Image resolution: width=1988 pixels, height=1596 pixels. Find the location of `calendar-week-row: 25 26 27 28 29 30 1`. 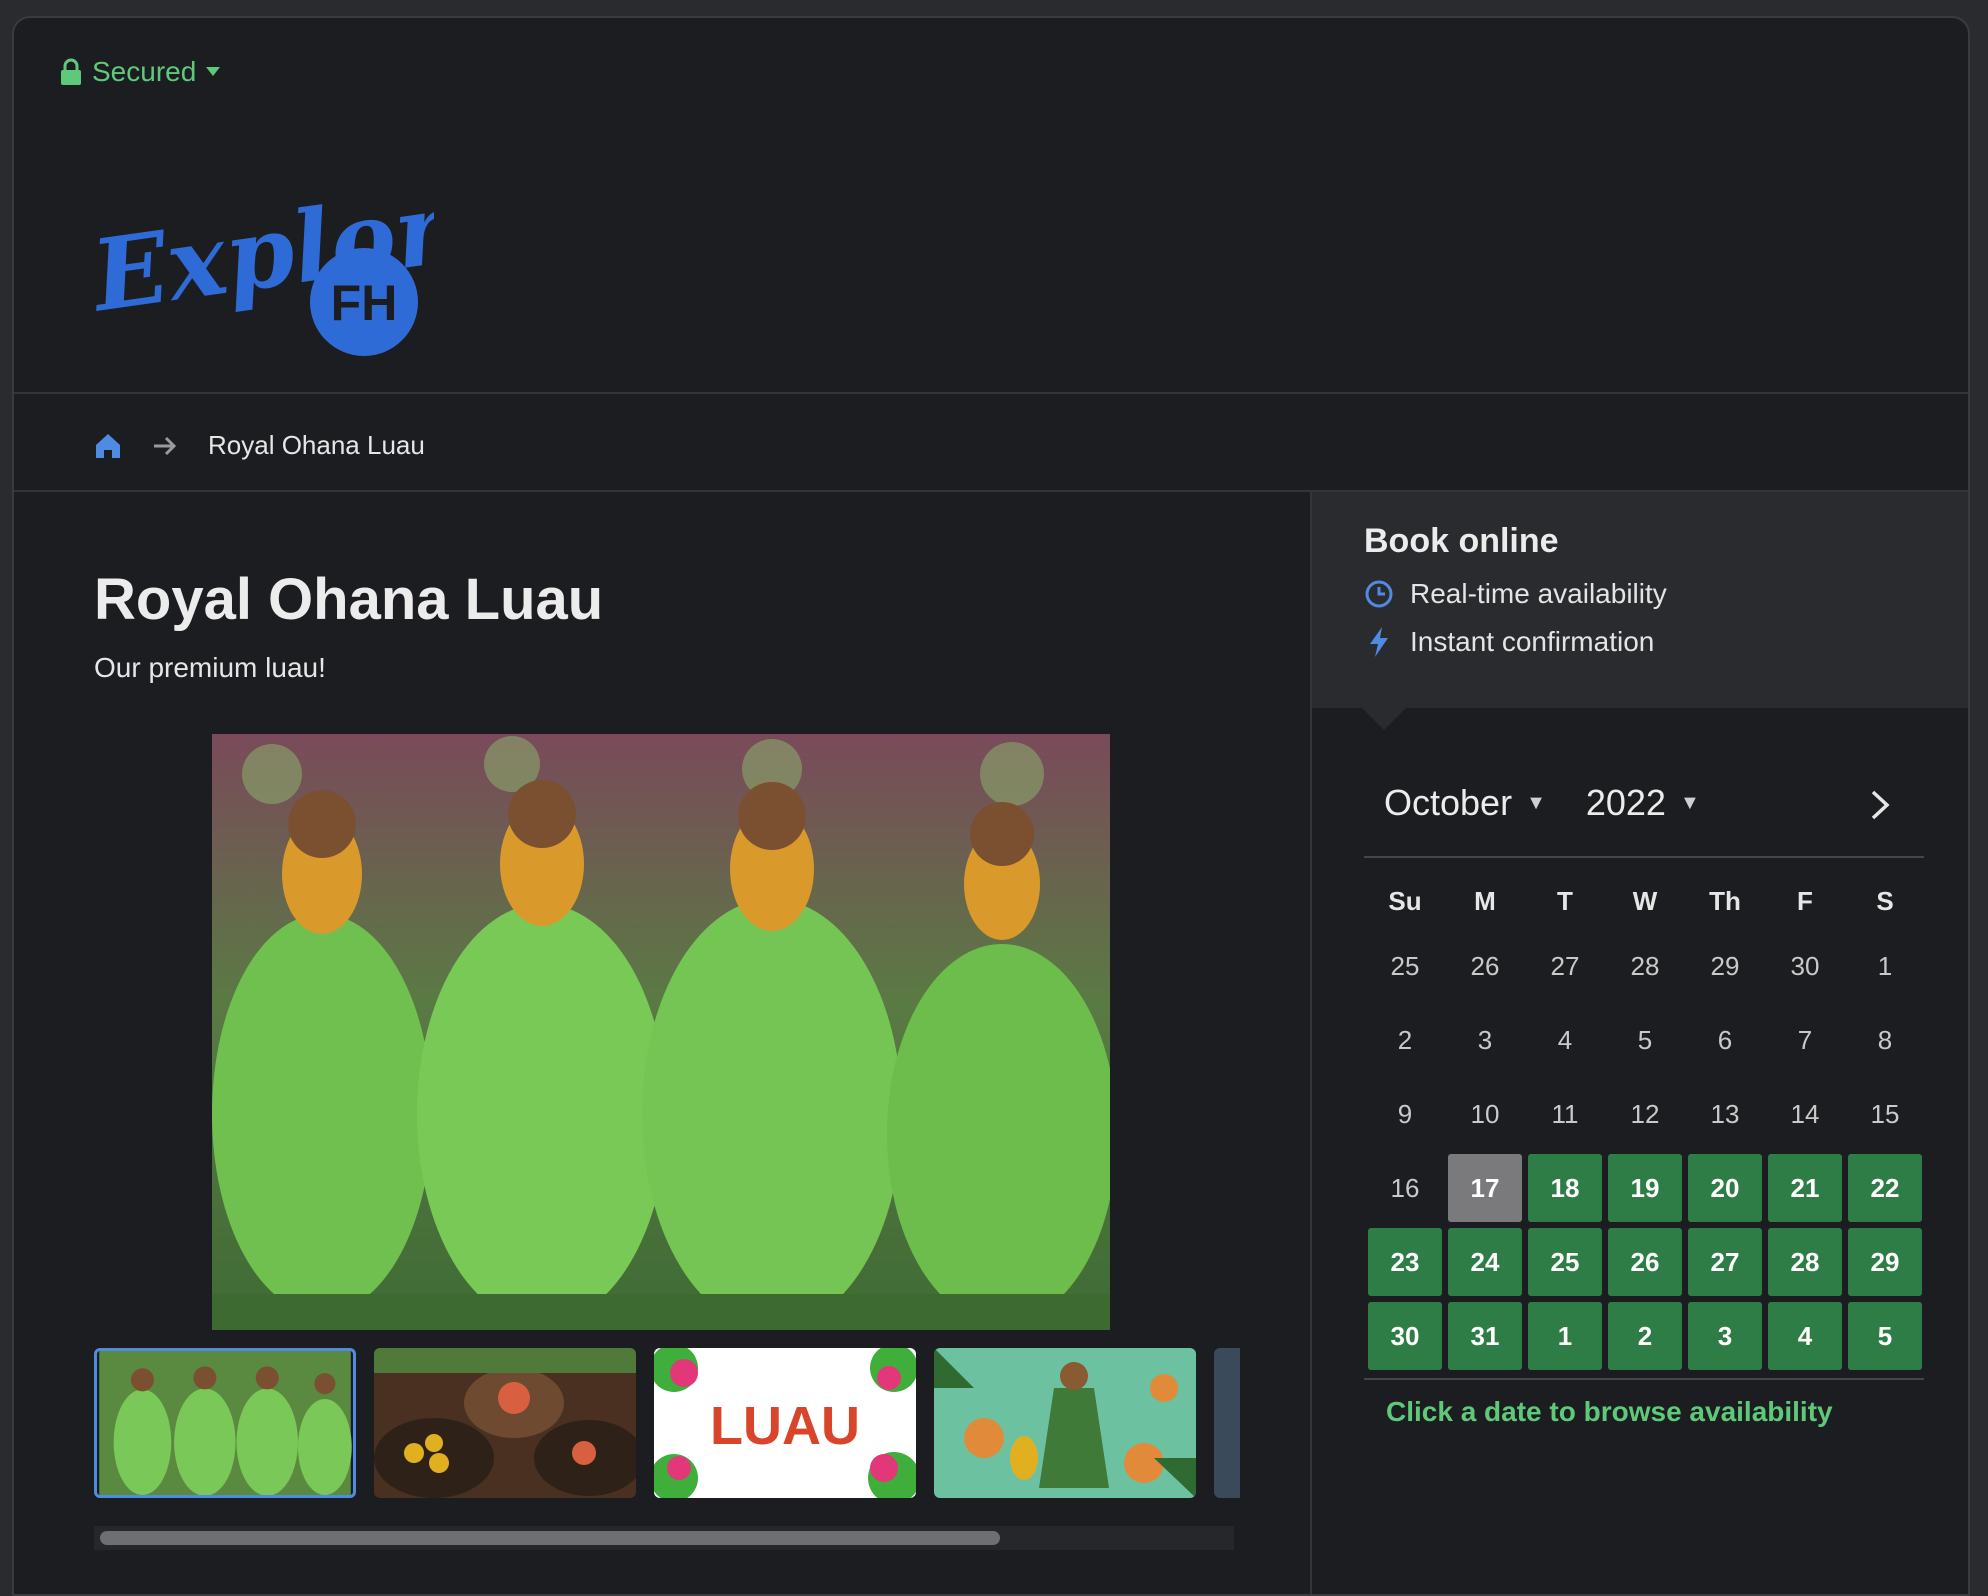

calendar-week-row: 25 26 27 28 29 30 1 is located at coordinates (1646, 966).